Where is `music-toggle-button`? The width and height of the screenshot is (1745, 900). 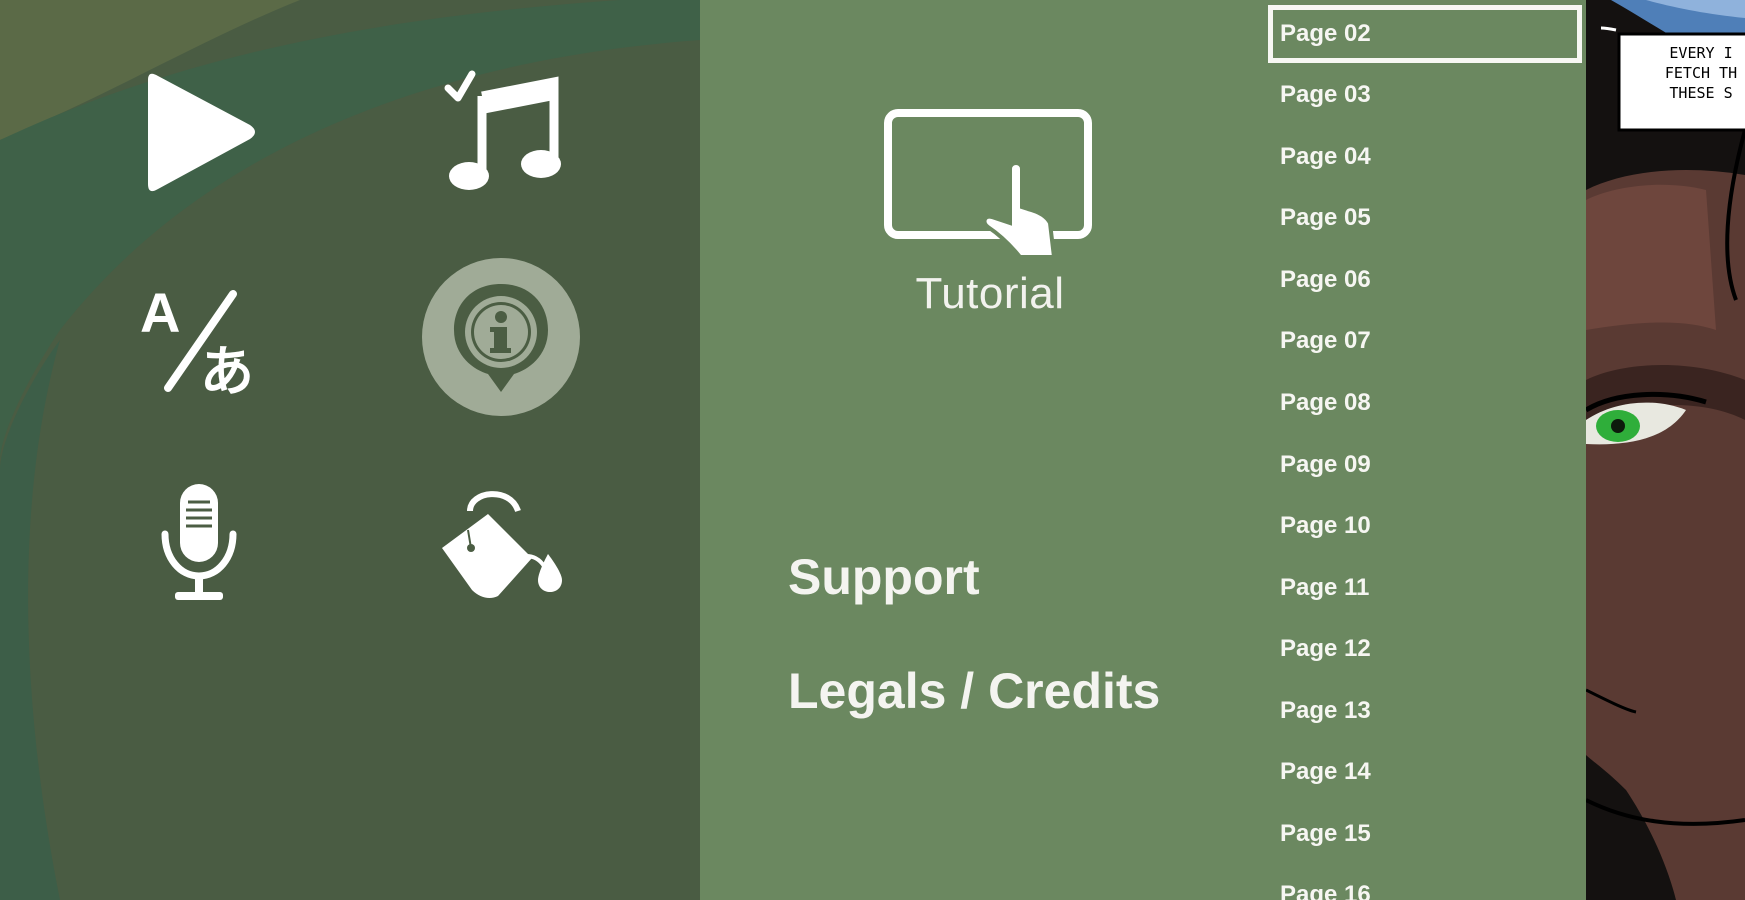
music-toggle-button is located at coordinates (504, 130).